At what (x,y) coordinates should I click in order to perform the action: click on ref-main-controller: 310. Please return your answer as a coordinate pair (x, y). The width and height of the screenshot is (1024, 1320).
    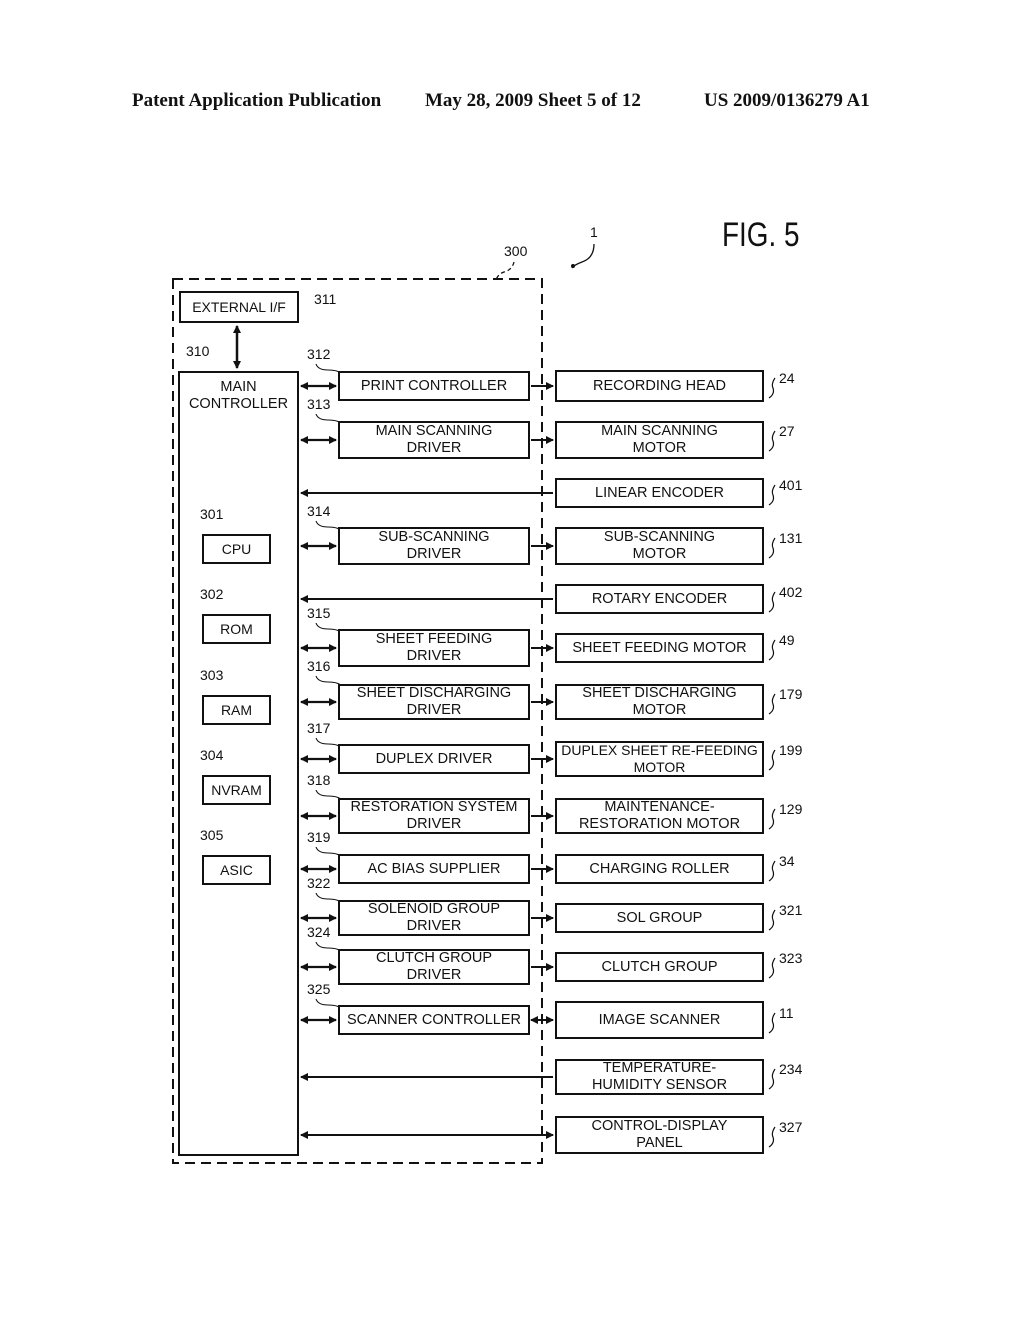
    Looking at the image, I should click on (198, 351).